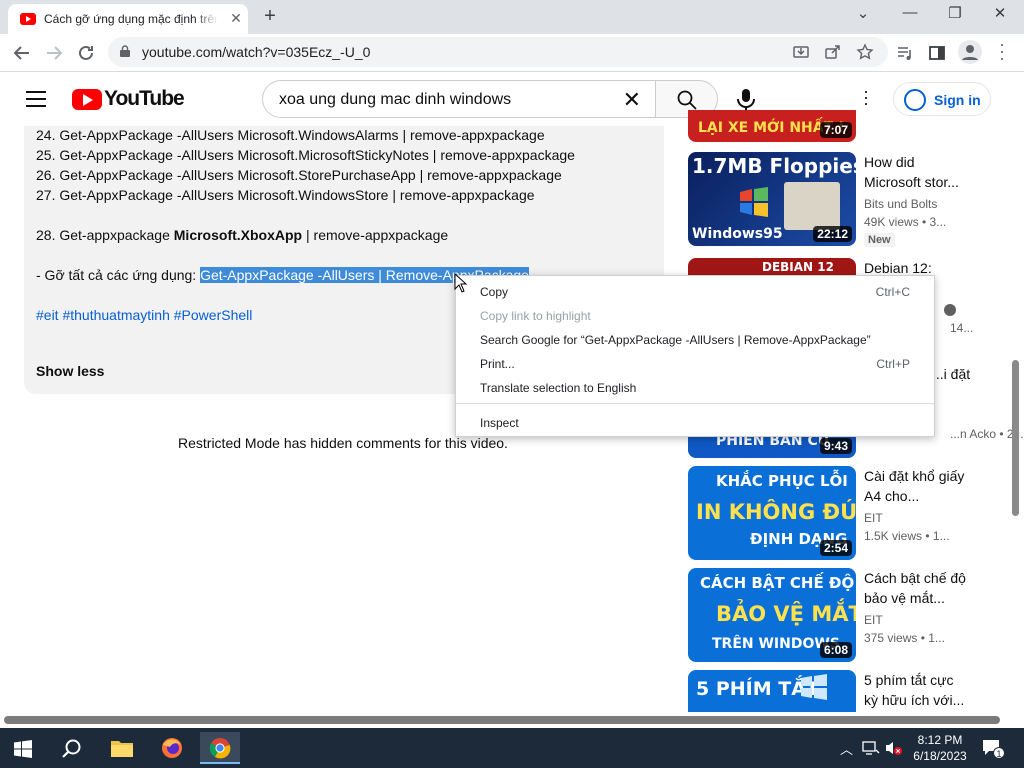 The width and height of the screenshot is (1024, 768). Describe the element at coordinates (915, 100) in the screenshot. I see `account-circle-icon` at that location.